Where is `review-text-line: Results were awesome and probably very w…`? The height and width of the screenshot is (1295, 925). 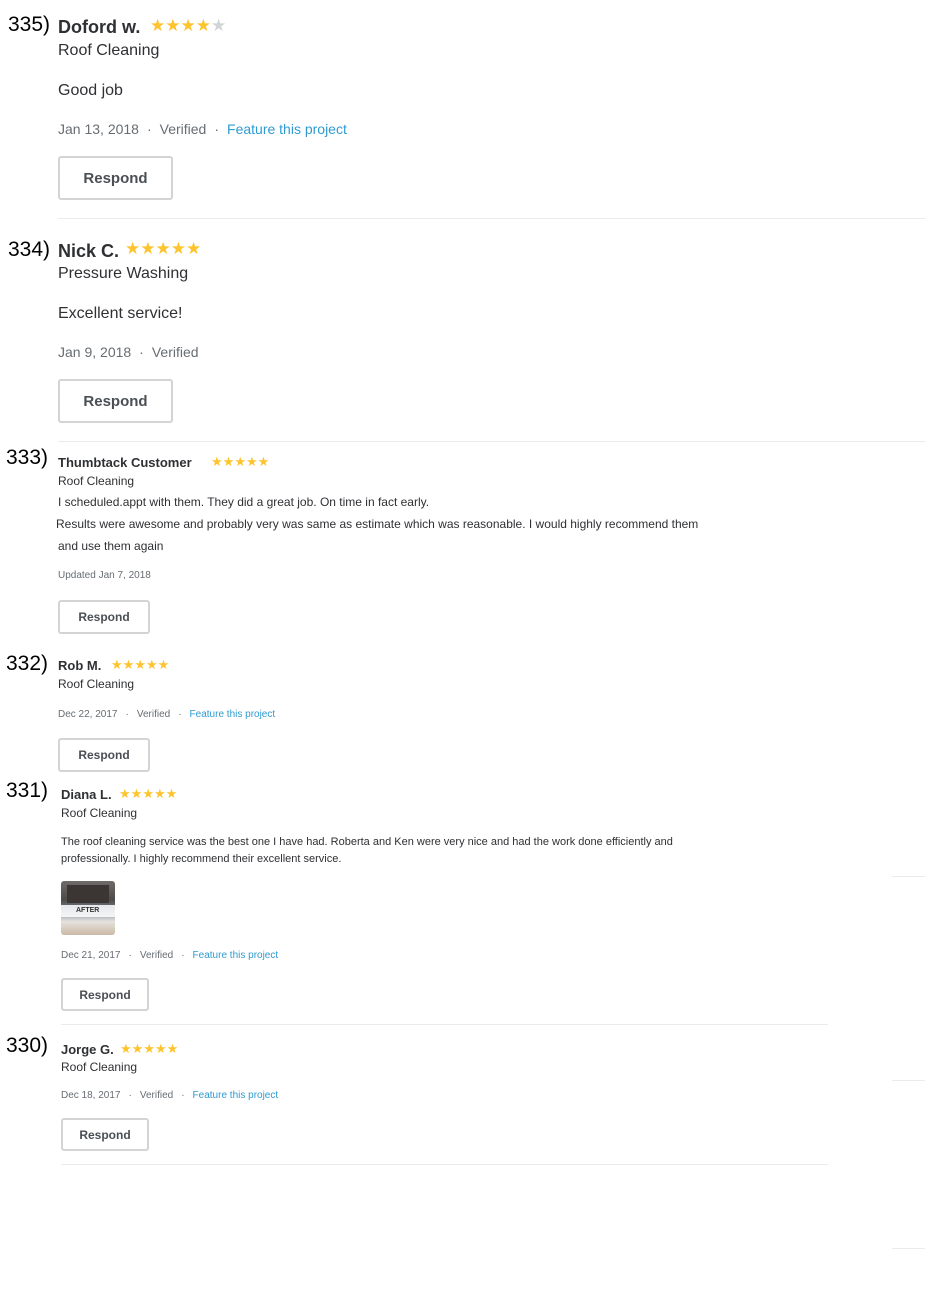
review-text-line: Results were awesome and probably very w… is located at coordinates (377, 524).